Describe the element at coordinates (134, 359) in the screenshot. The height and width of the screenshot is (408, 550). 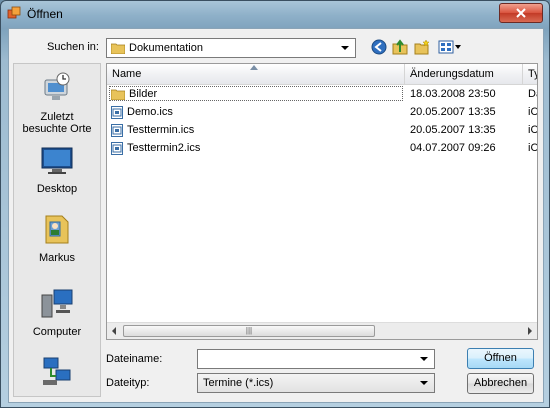
I see `filename-label: Dateiname:` at that location.